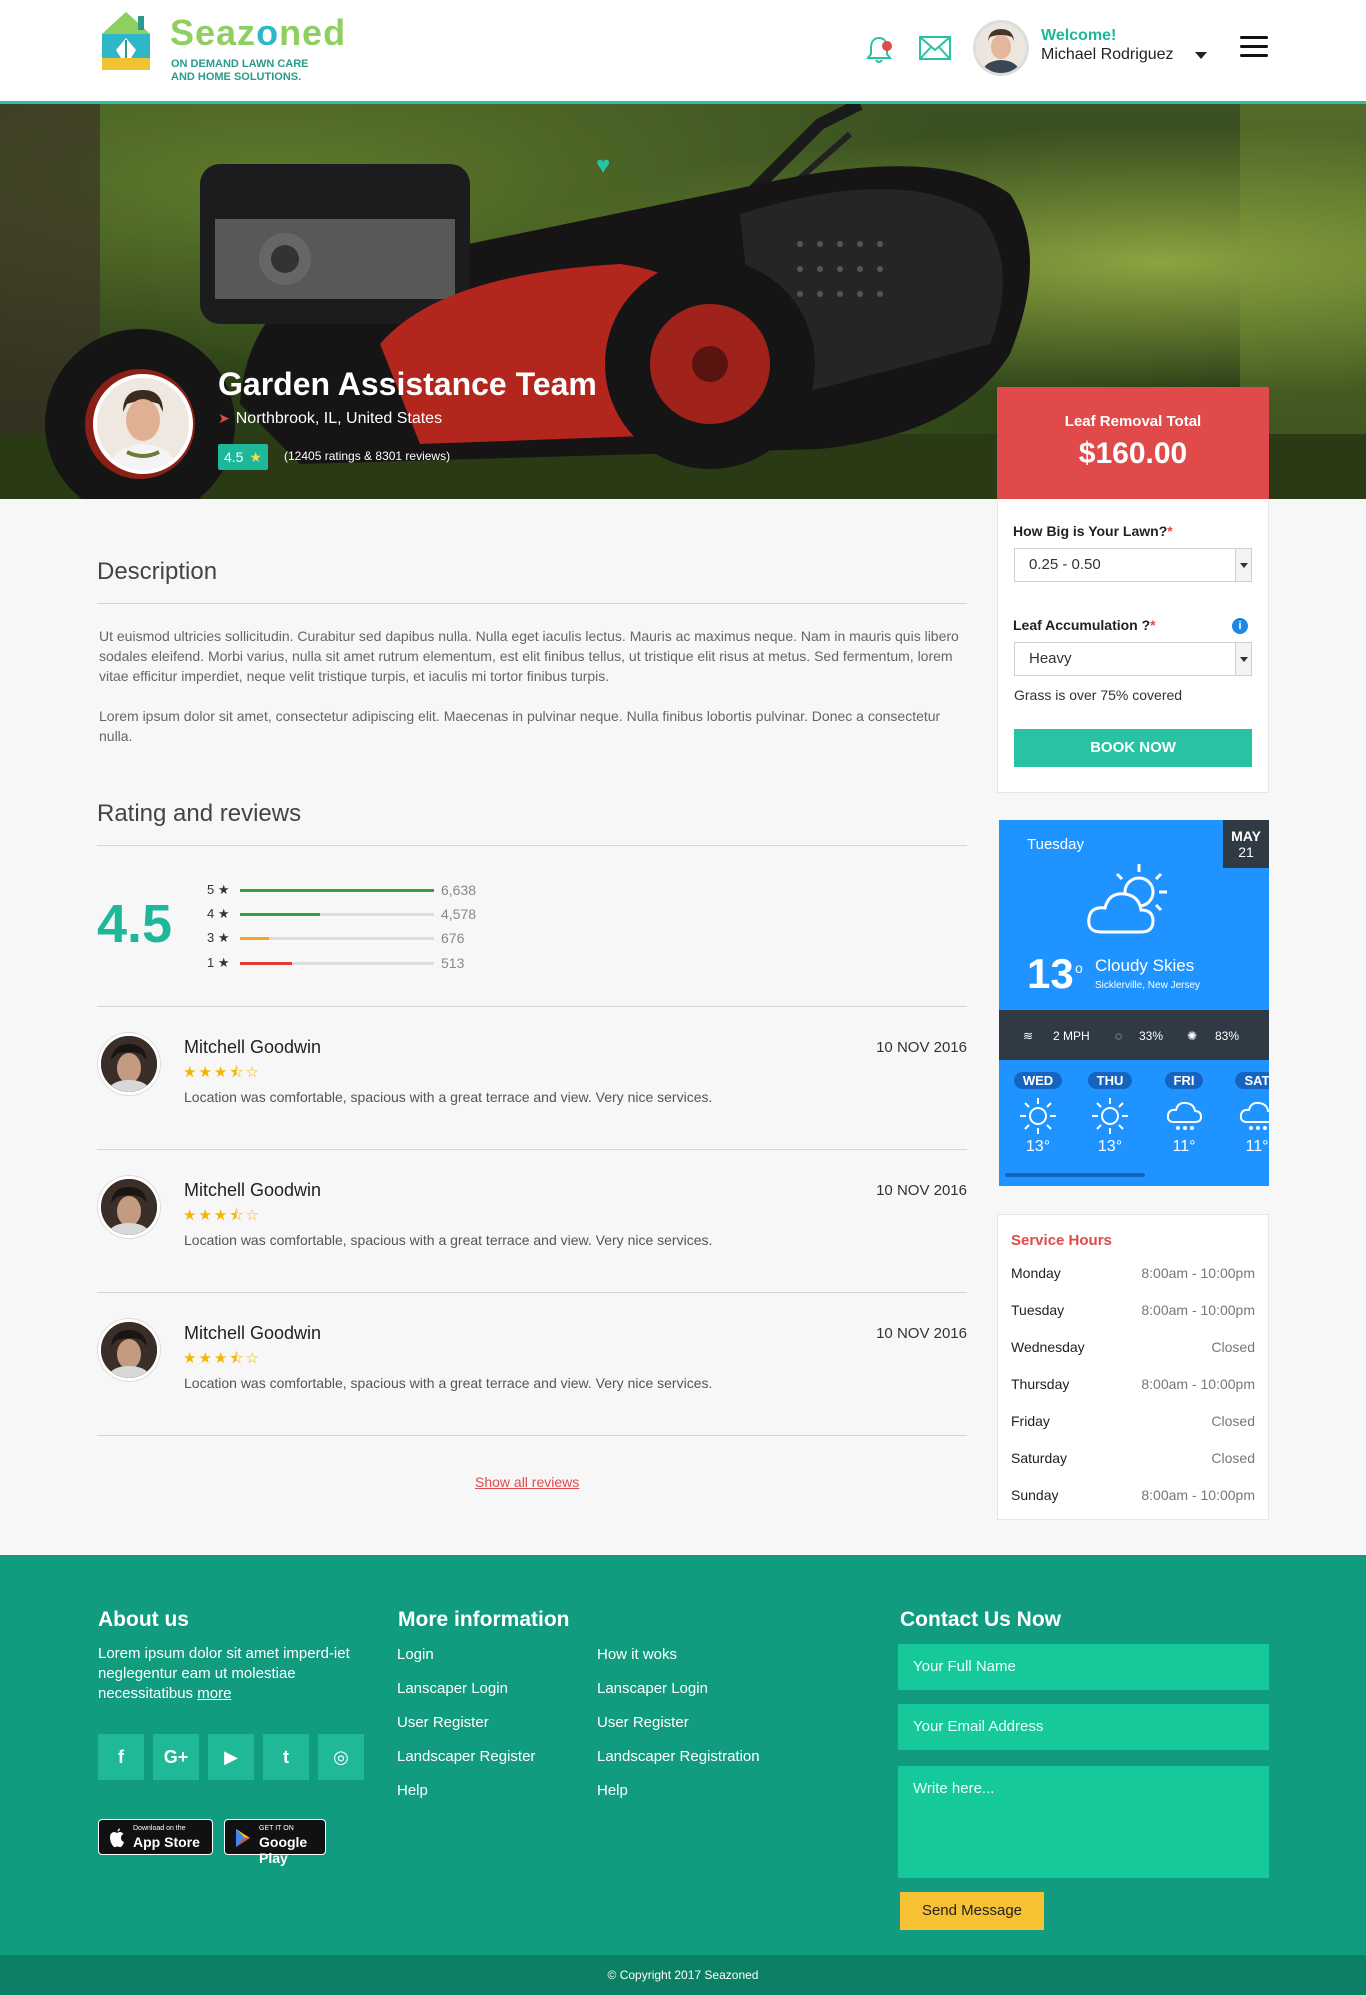 This screenshot has height=1995, width=1366. I want to click on hours-day: Thursday, so click(1040, 1384).